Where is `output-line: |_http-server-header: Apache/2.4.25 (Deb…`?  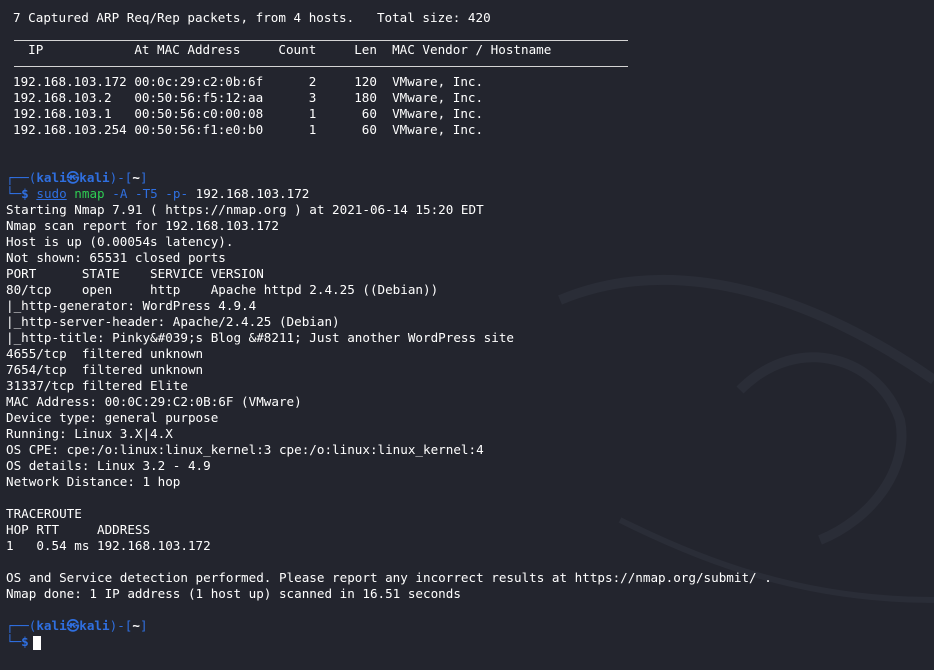 output-line: |_http-server-header: Apache/2.4.25 (Deb… is located at coordinates (173, 321).